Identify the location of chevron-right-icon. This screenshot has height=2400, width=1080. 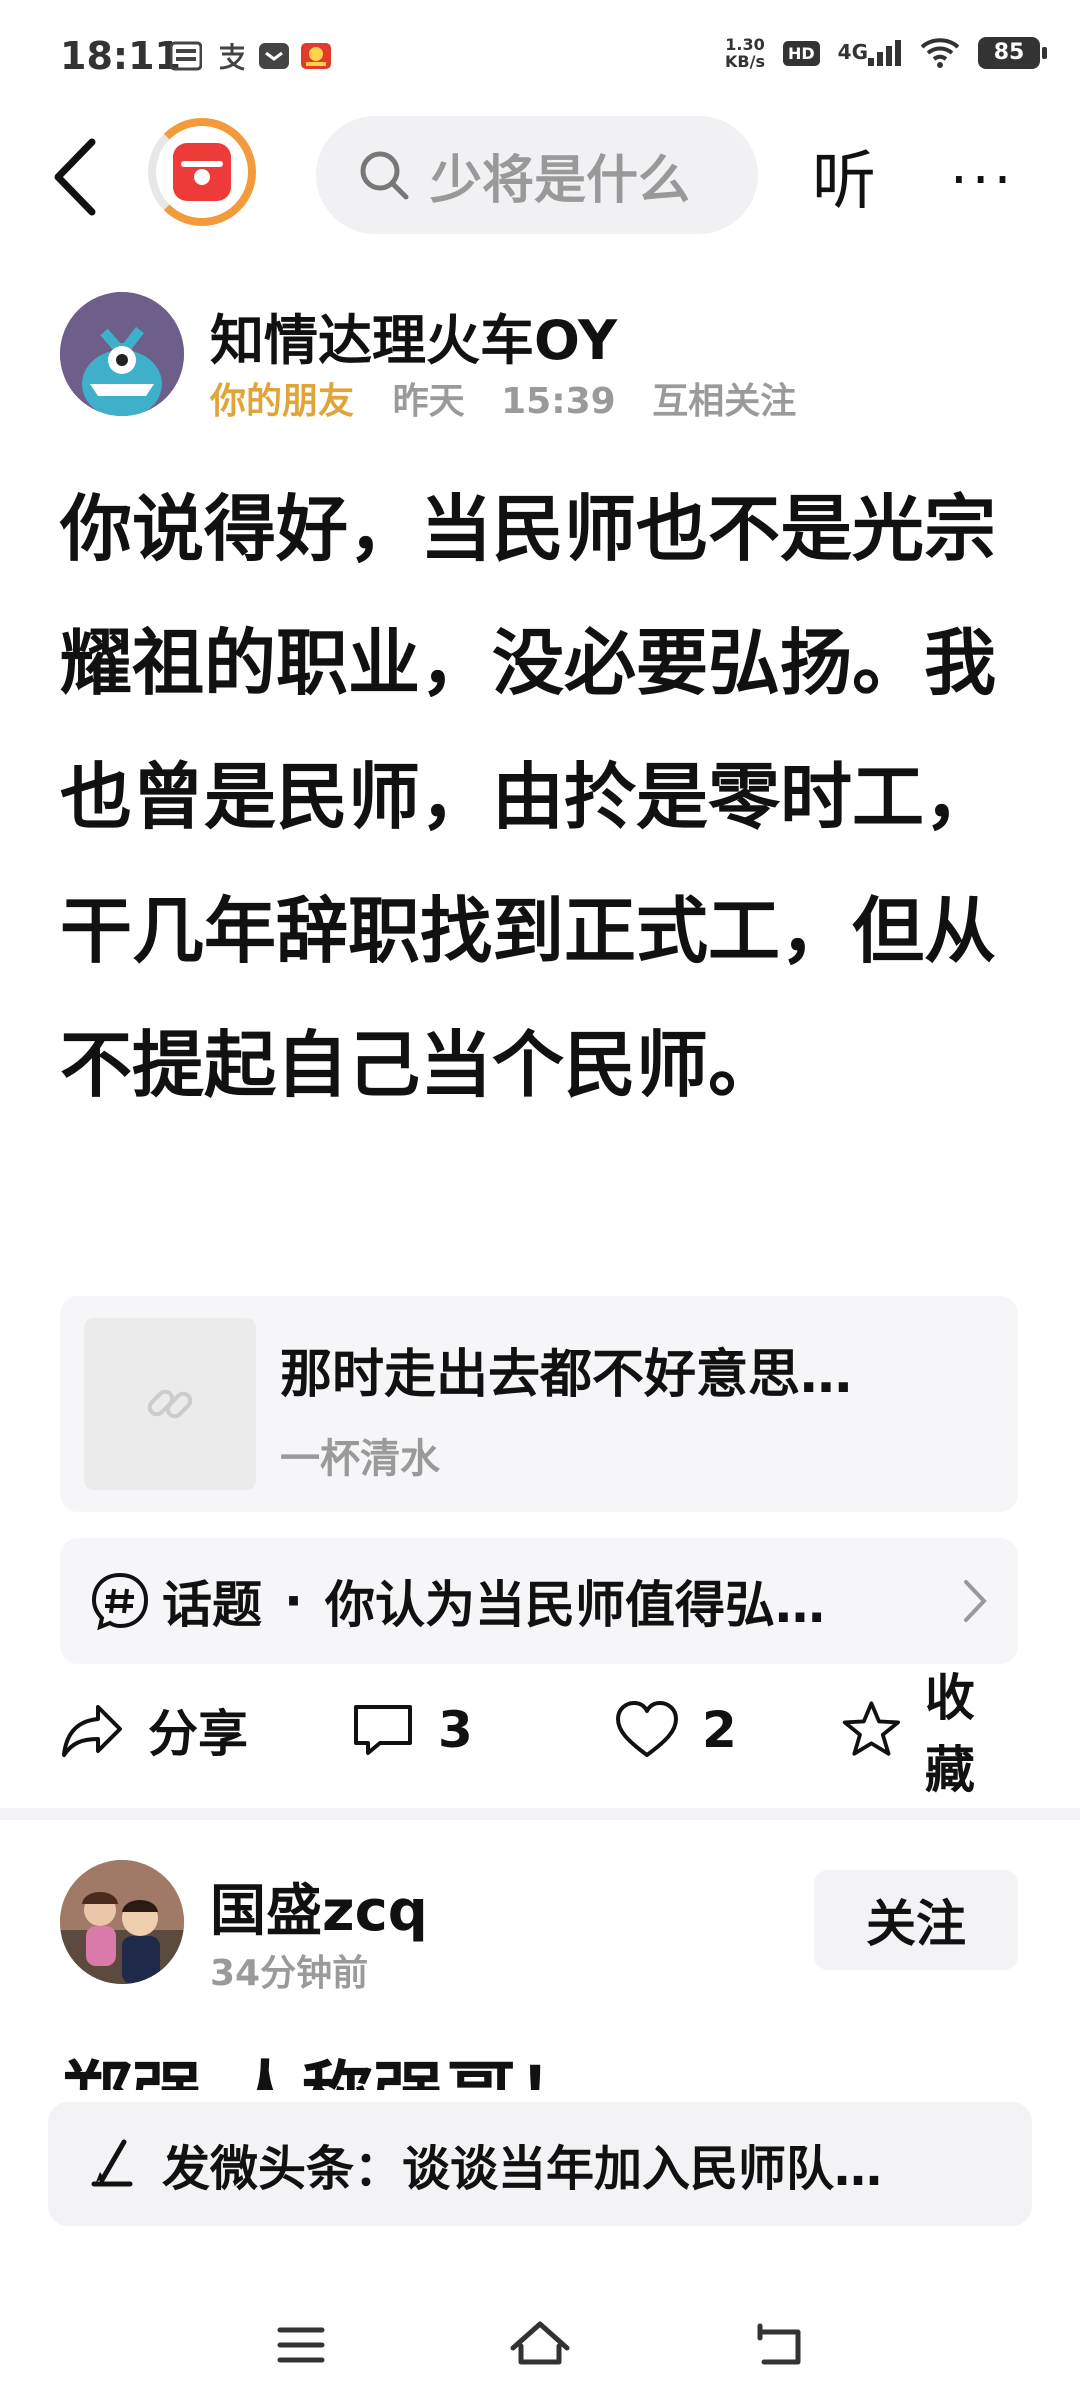
(975, 1601).